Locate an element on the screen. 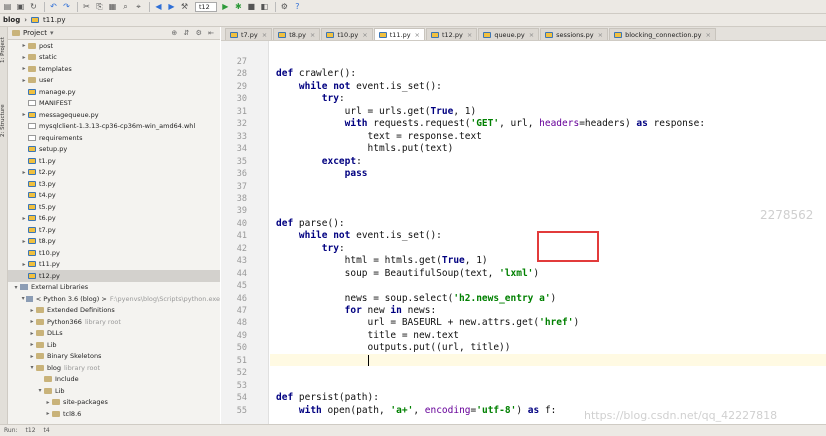 This screenshot has height=436, width=826. hide-icon: ⇤ is located at coordinates (212, 33).